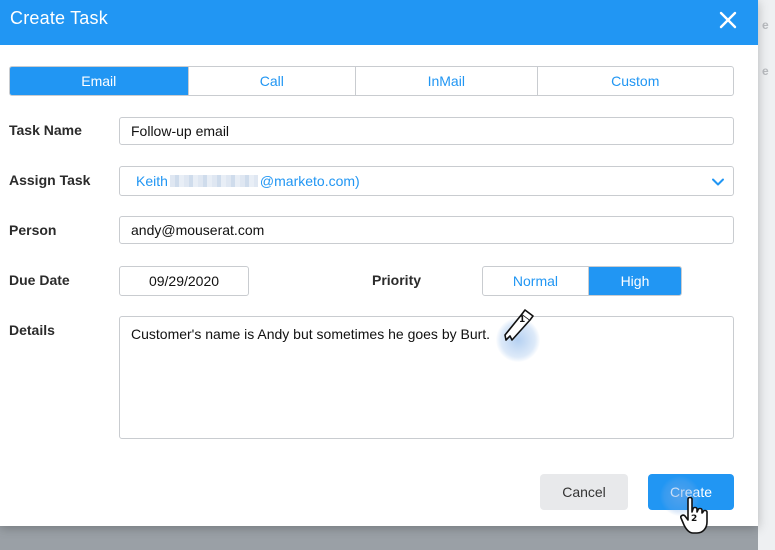 Image resolution: width=775 pixels, height=550 pixels. What do you see at coordinates (635, 81) in the screenshot?
I see `tab-custom: Custom` at bounding box center [635, 81].